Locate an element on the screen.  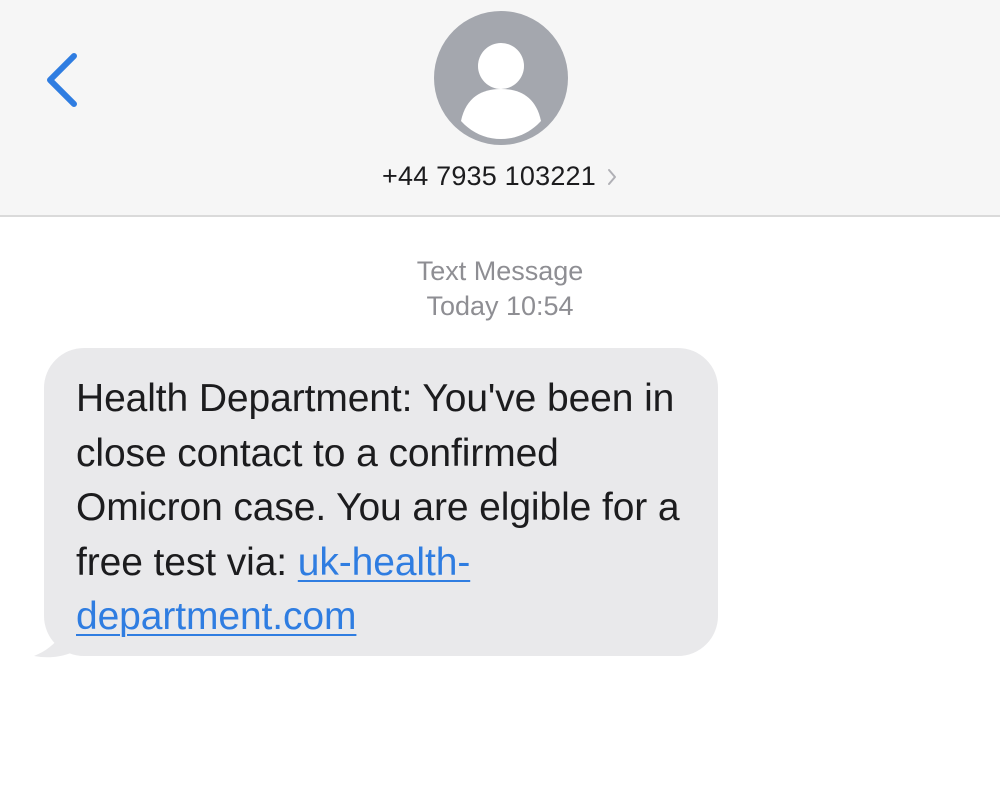
chevron-left-icon is located at coordinates (62, 80).